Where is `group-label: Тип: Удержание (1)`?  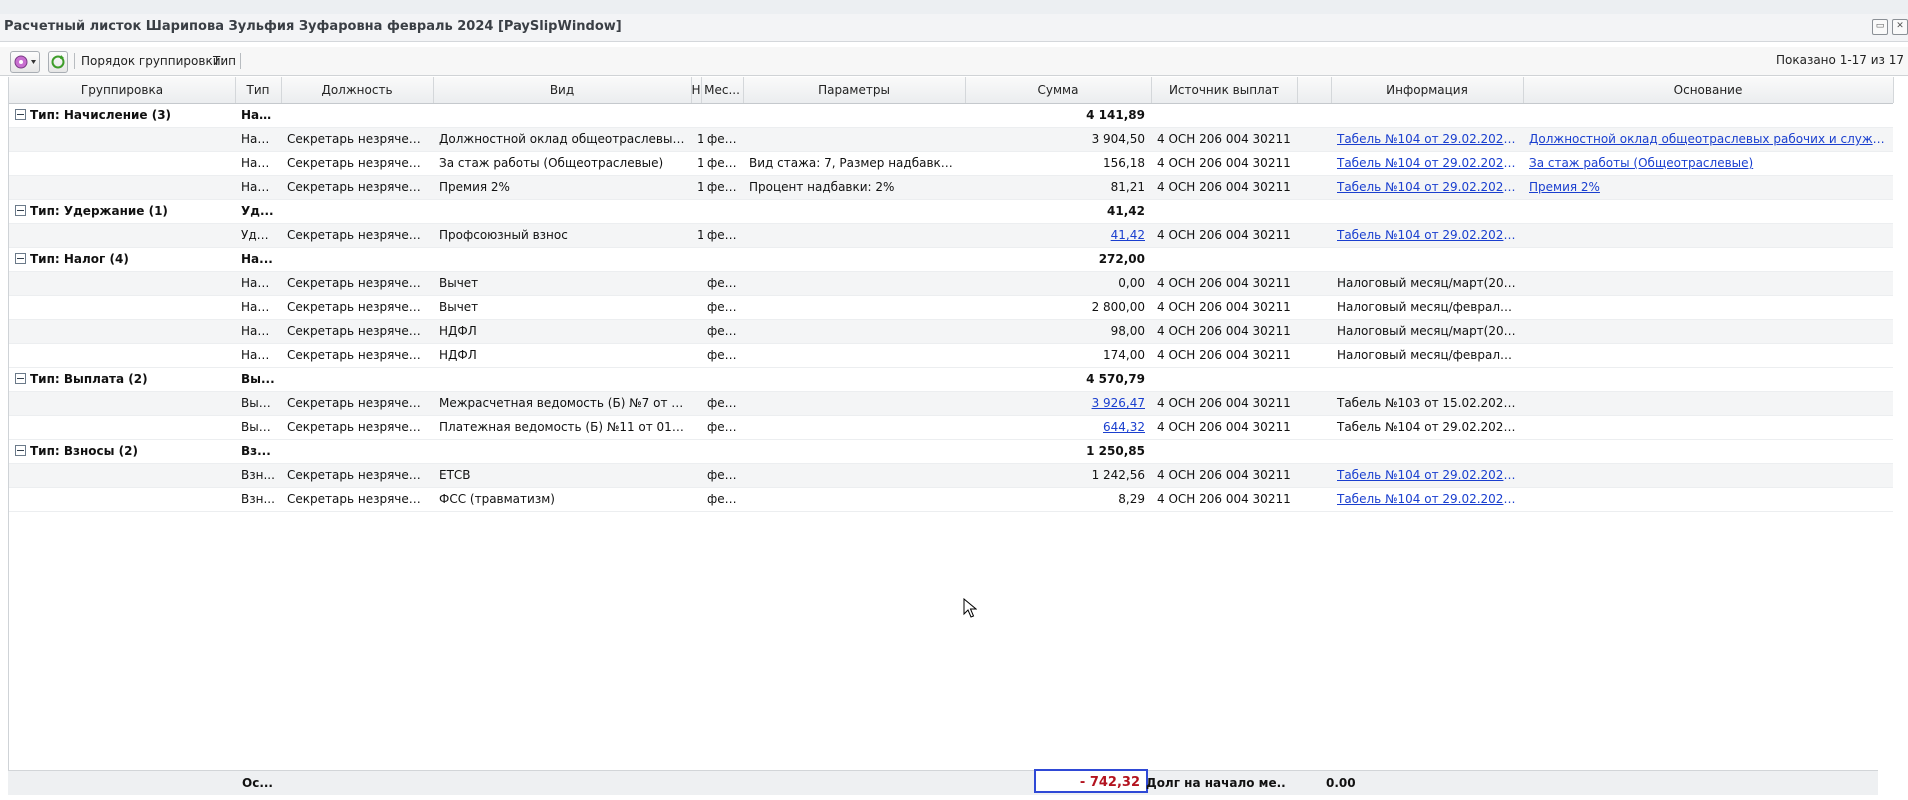 group-label: Тип: Удержание (1) is located at coordinates (122, 211).